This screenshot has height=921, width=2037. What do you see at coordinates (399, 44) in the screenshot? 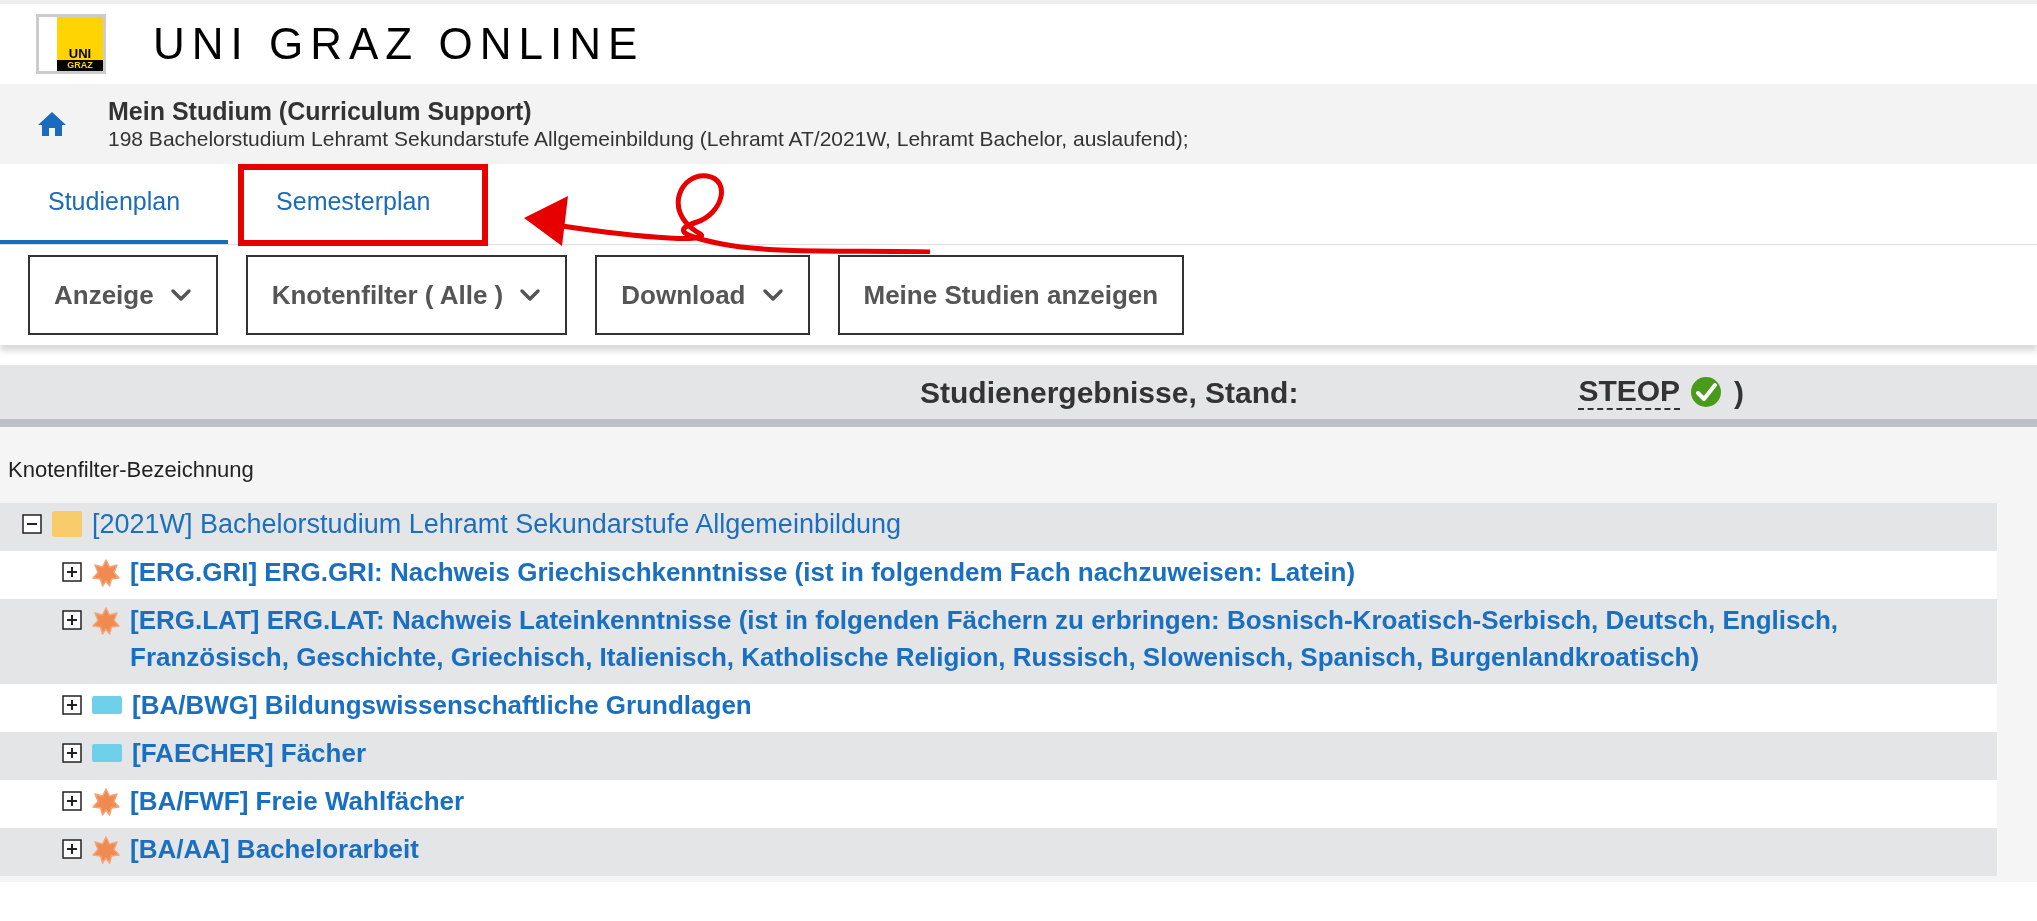
I see `site-title: UNI GRAZ ONLINE` at bounding box center [399, 44].